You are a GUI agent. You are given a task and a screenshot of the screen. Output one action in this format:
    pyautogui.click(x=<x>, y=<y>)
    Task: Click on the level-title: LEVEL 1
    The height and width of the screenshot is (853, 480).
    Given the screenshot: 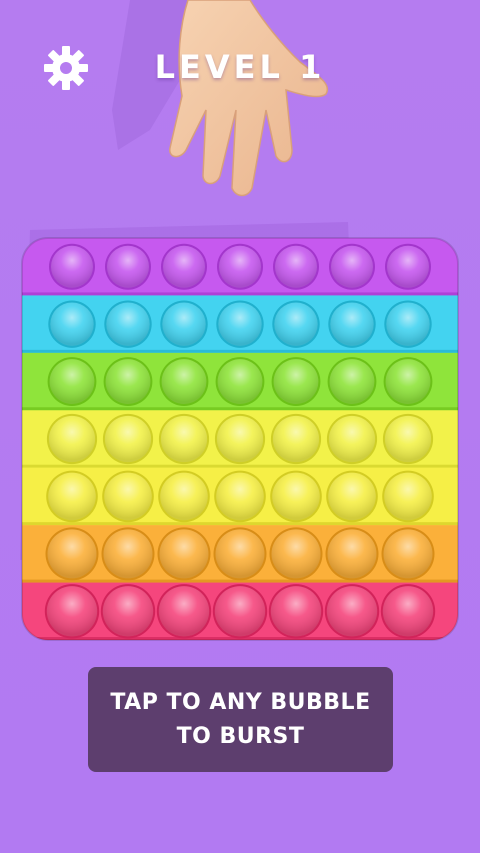 What is the action you would take?
    pyautogui.click(x=240, y=67)
    